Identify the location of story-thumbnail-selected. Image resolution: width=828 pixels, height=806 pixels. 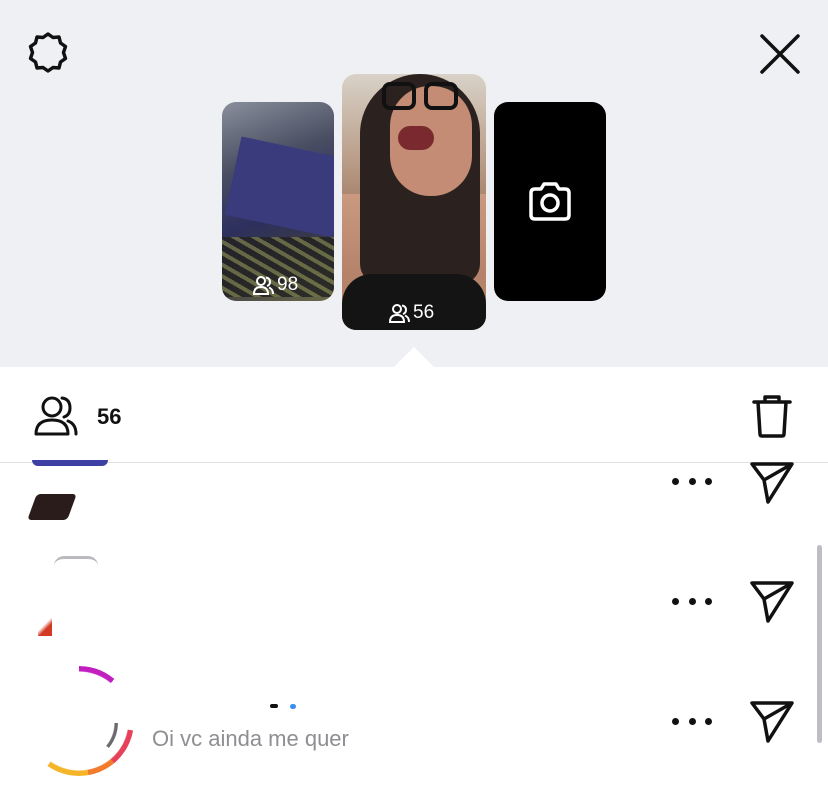
(414, 202).